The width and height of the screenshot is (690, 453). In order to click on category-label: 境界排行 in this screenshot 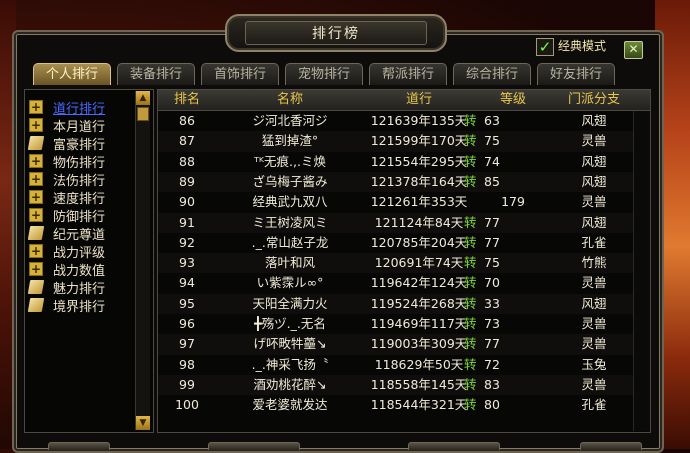, I will do `click(79, 307)`.